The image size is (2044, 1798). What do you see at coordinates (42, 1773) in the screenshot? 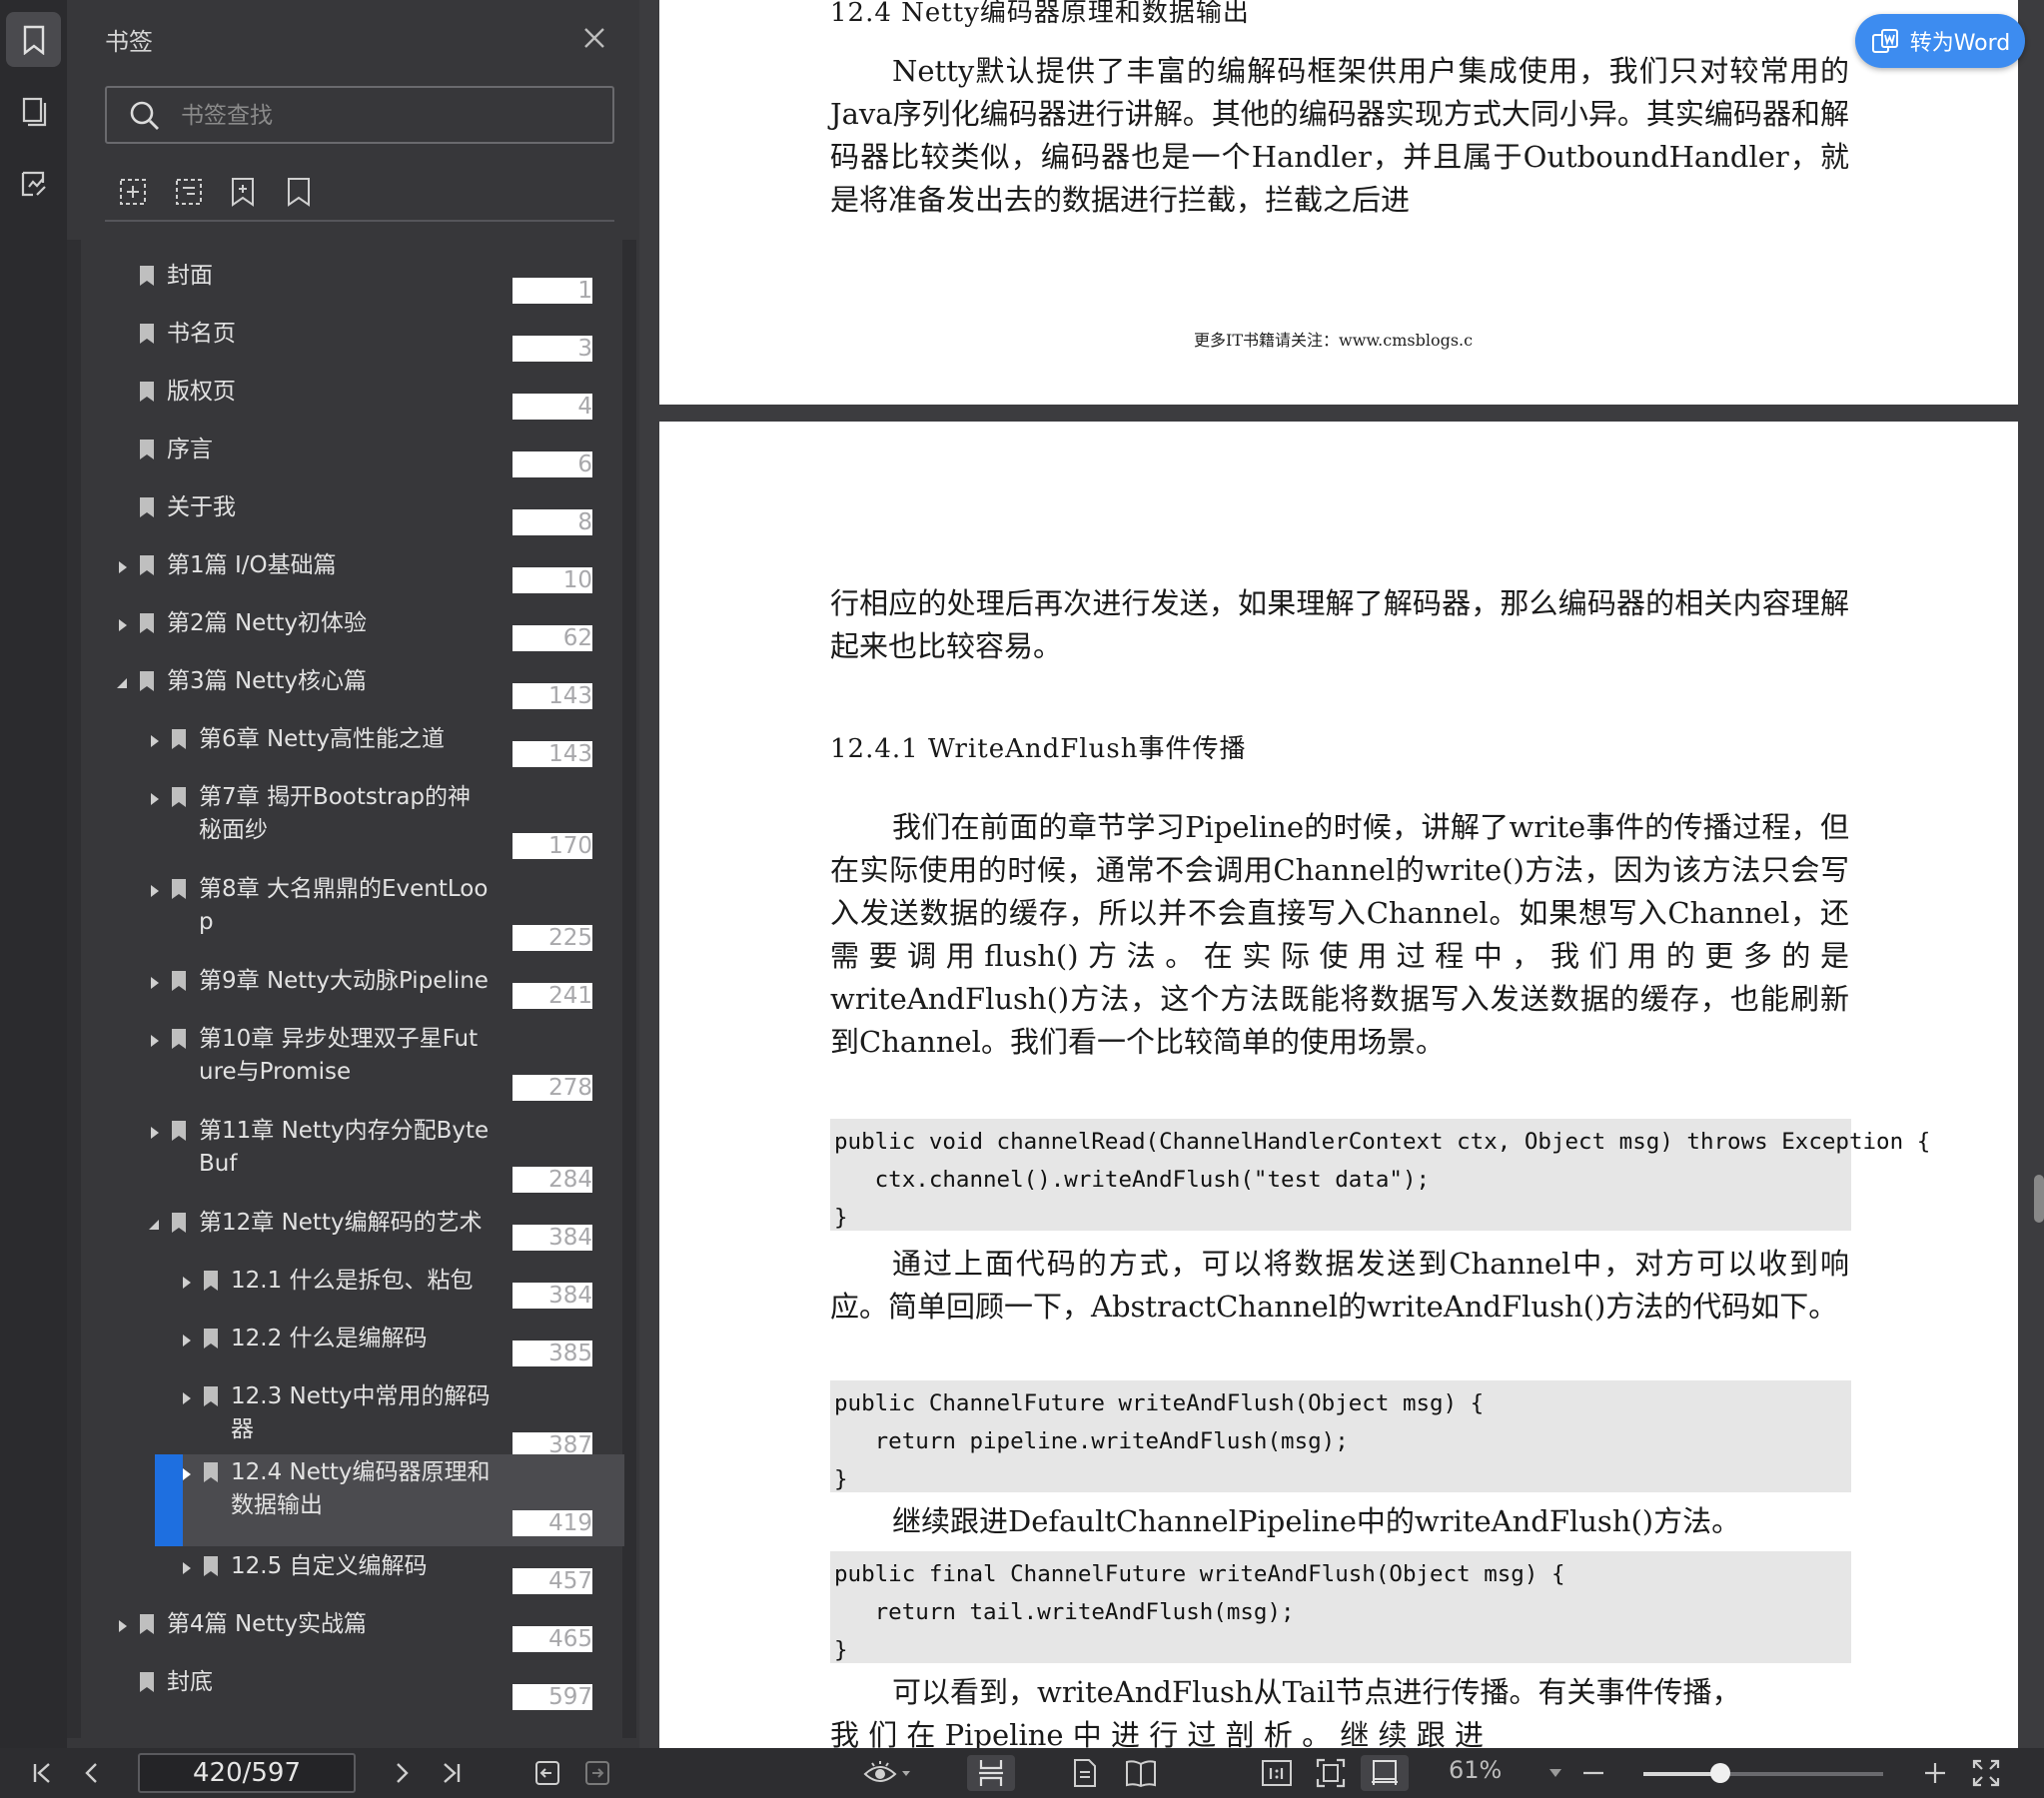
I see `first-page-icon` at bounding box center [42, 1773].